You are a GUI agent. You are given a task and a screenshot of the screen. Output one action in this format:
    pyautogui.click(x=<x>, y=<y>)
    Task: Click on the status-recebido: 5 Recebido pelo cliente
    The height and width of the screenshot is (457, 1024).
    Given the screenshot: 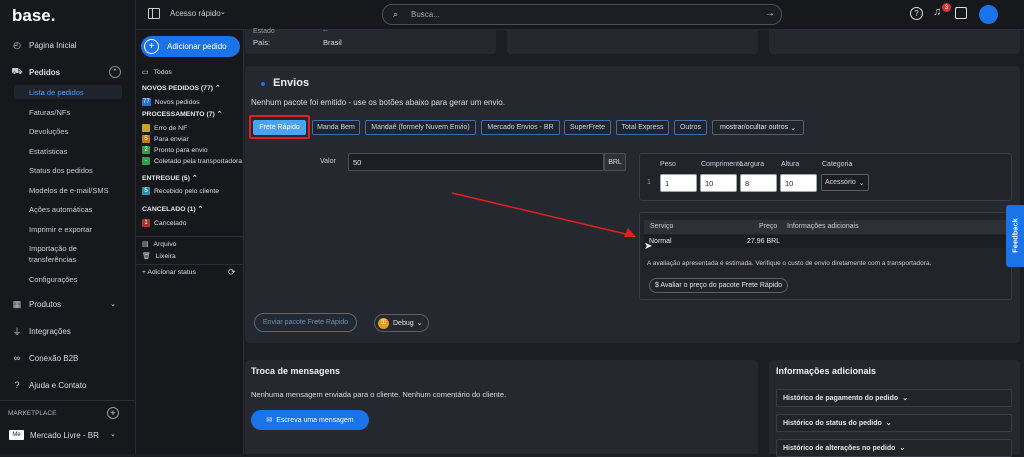 What is the action you would take?
    pyautogui.click(x=180, y=191)
    